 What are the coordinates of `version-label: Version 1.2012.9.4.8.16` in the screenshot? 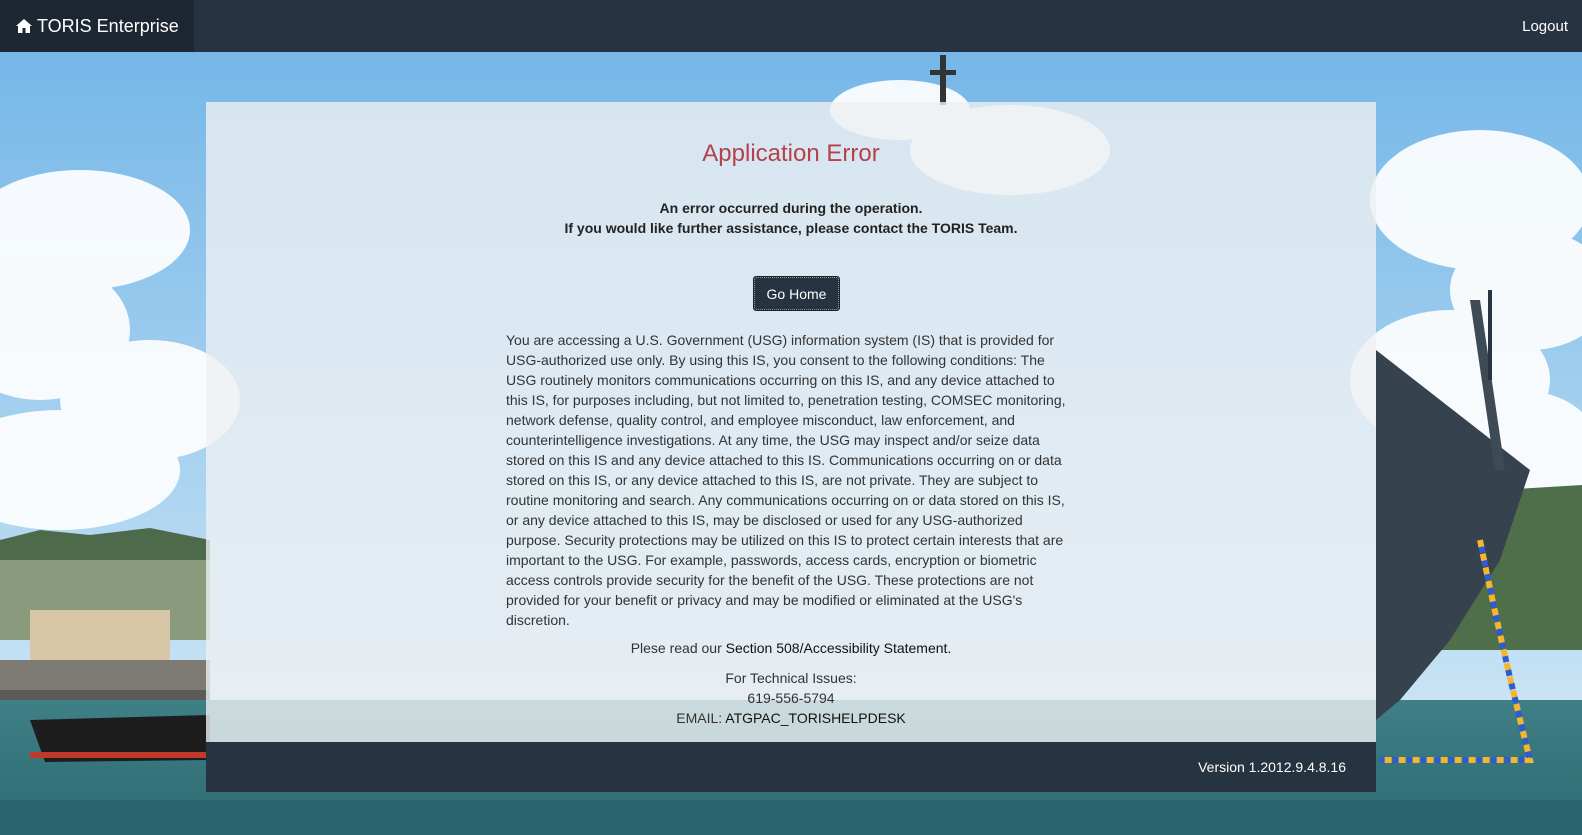 It's located at (1272, 767).